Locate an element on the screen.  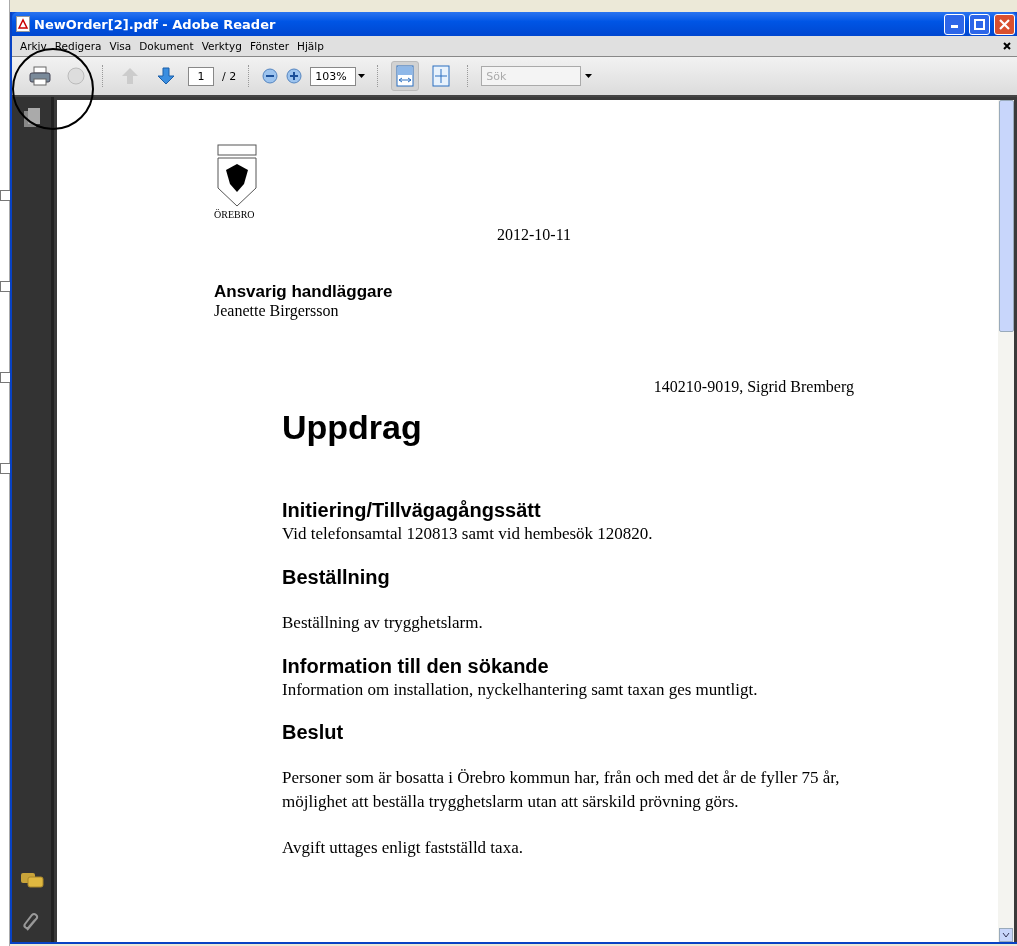
zoom-out-icon is located at coordinates (270, 76).